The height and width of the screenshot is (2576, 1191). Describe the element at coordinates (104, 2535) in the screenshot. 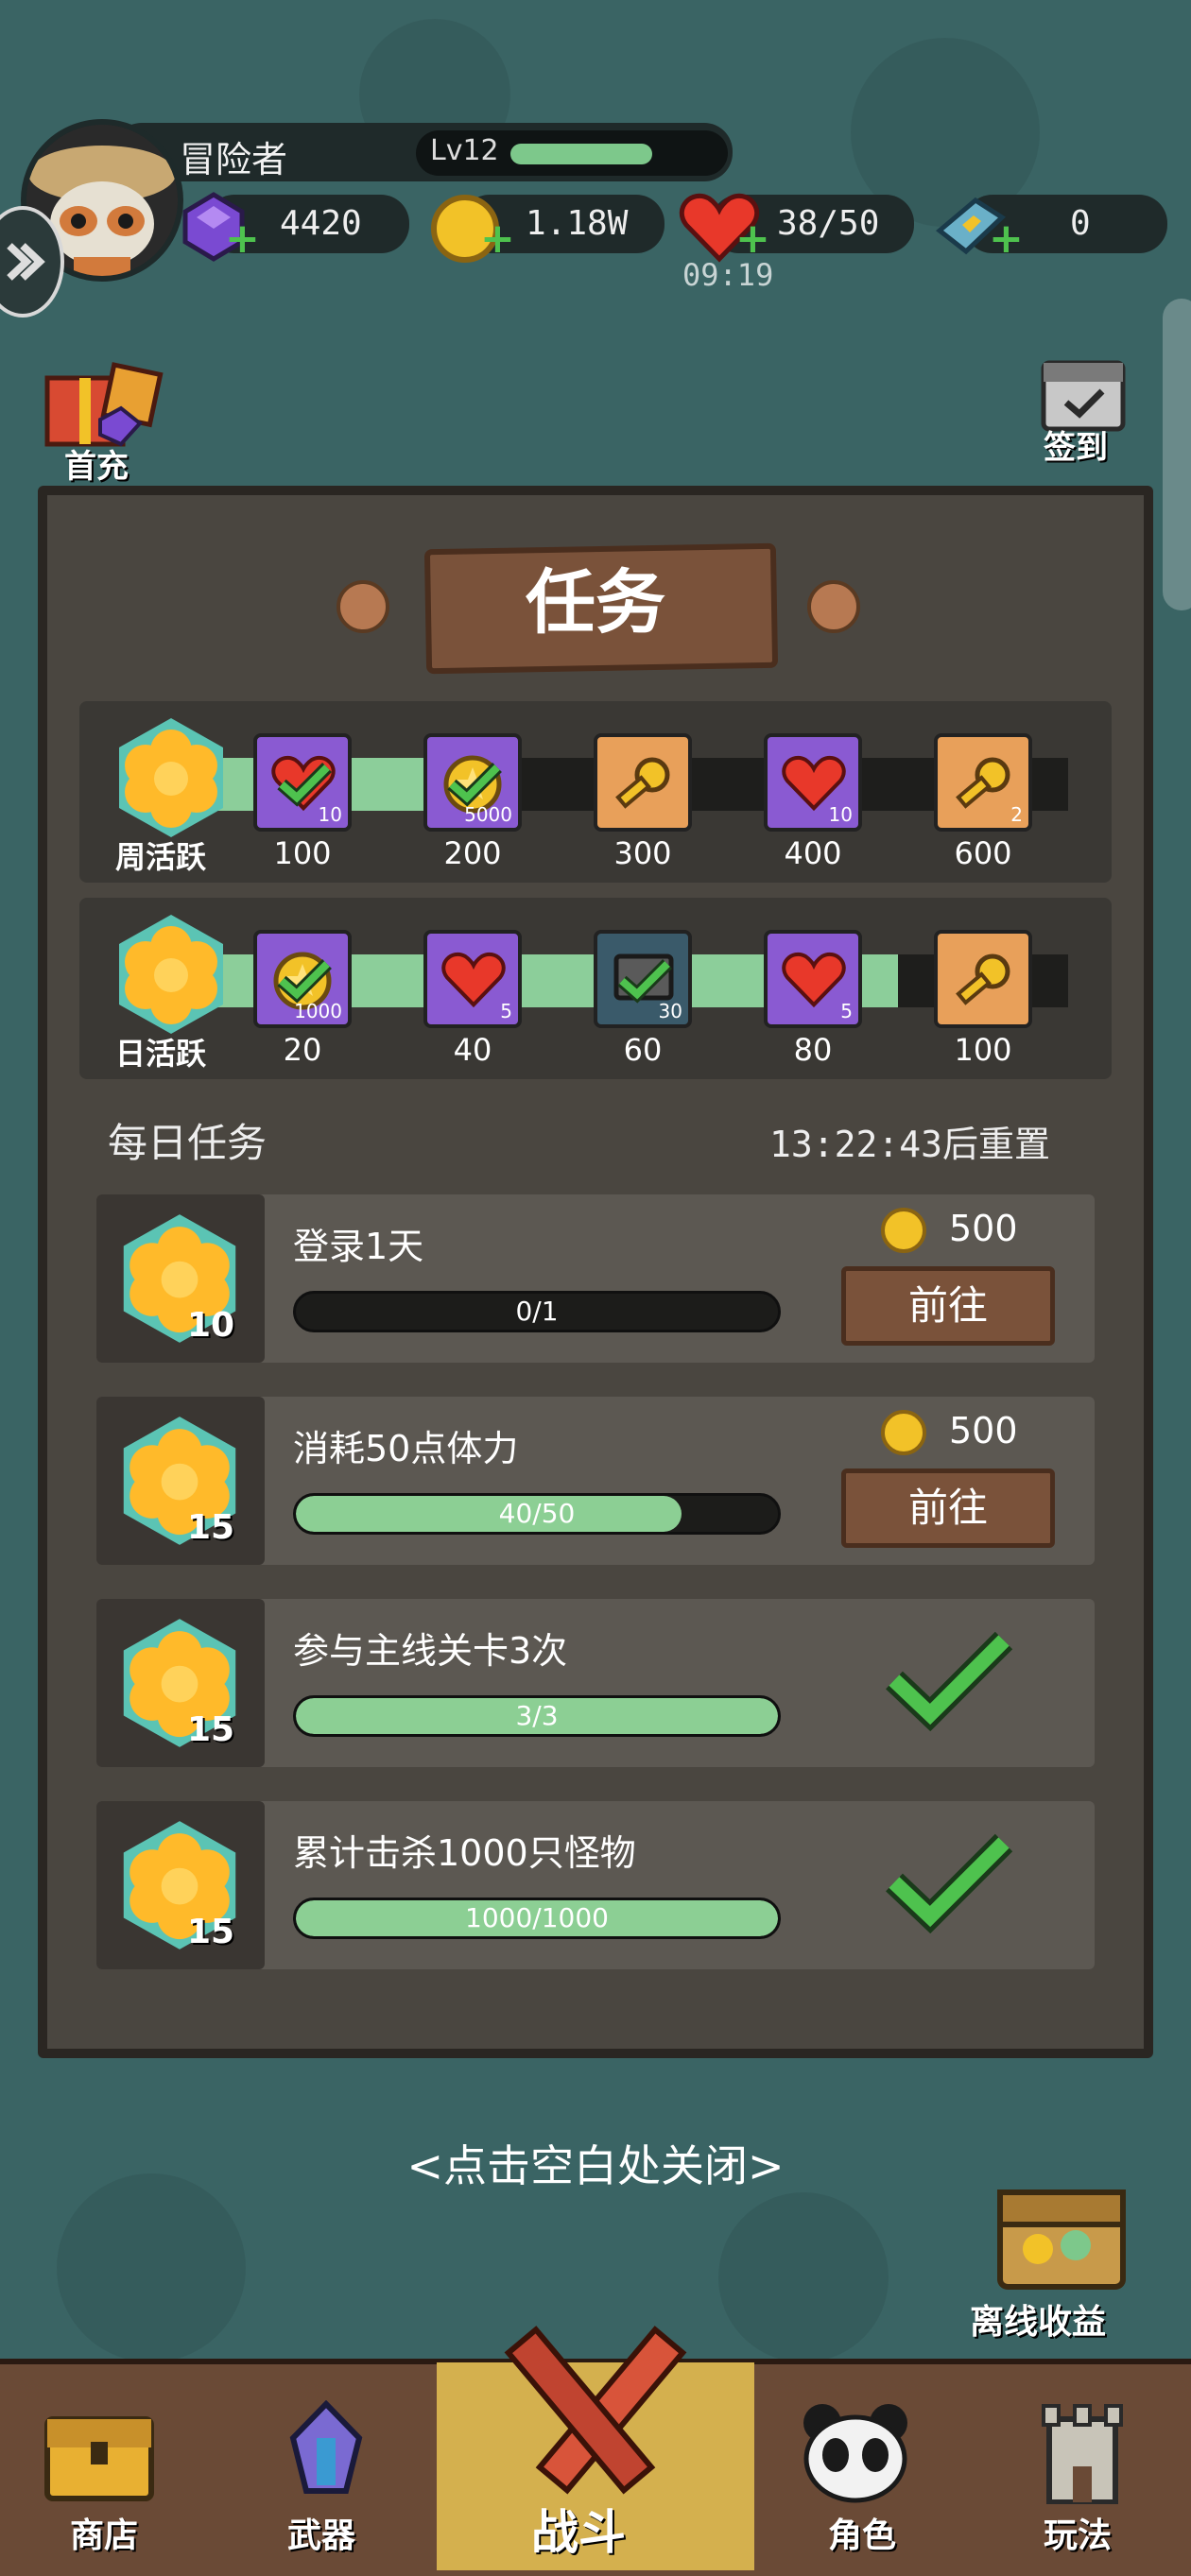

I see `nav-shop-label: 商店` at that location.